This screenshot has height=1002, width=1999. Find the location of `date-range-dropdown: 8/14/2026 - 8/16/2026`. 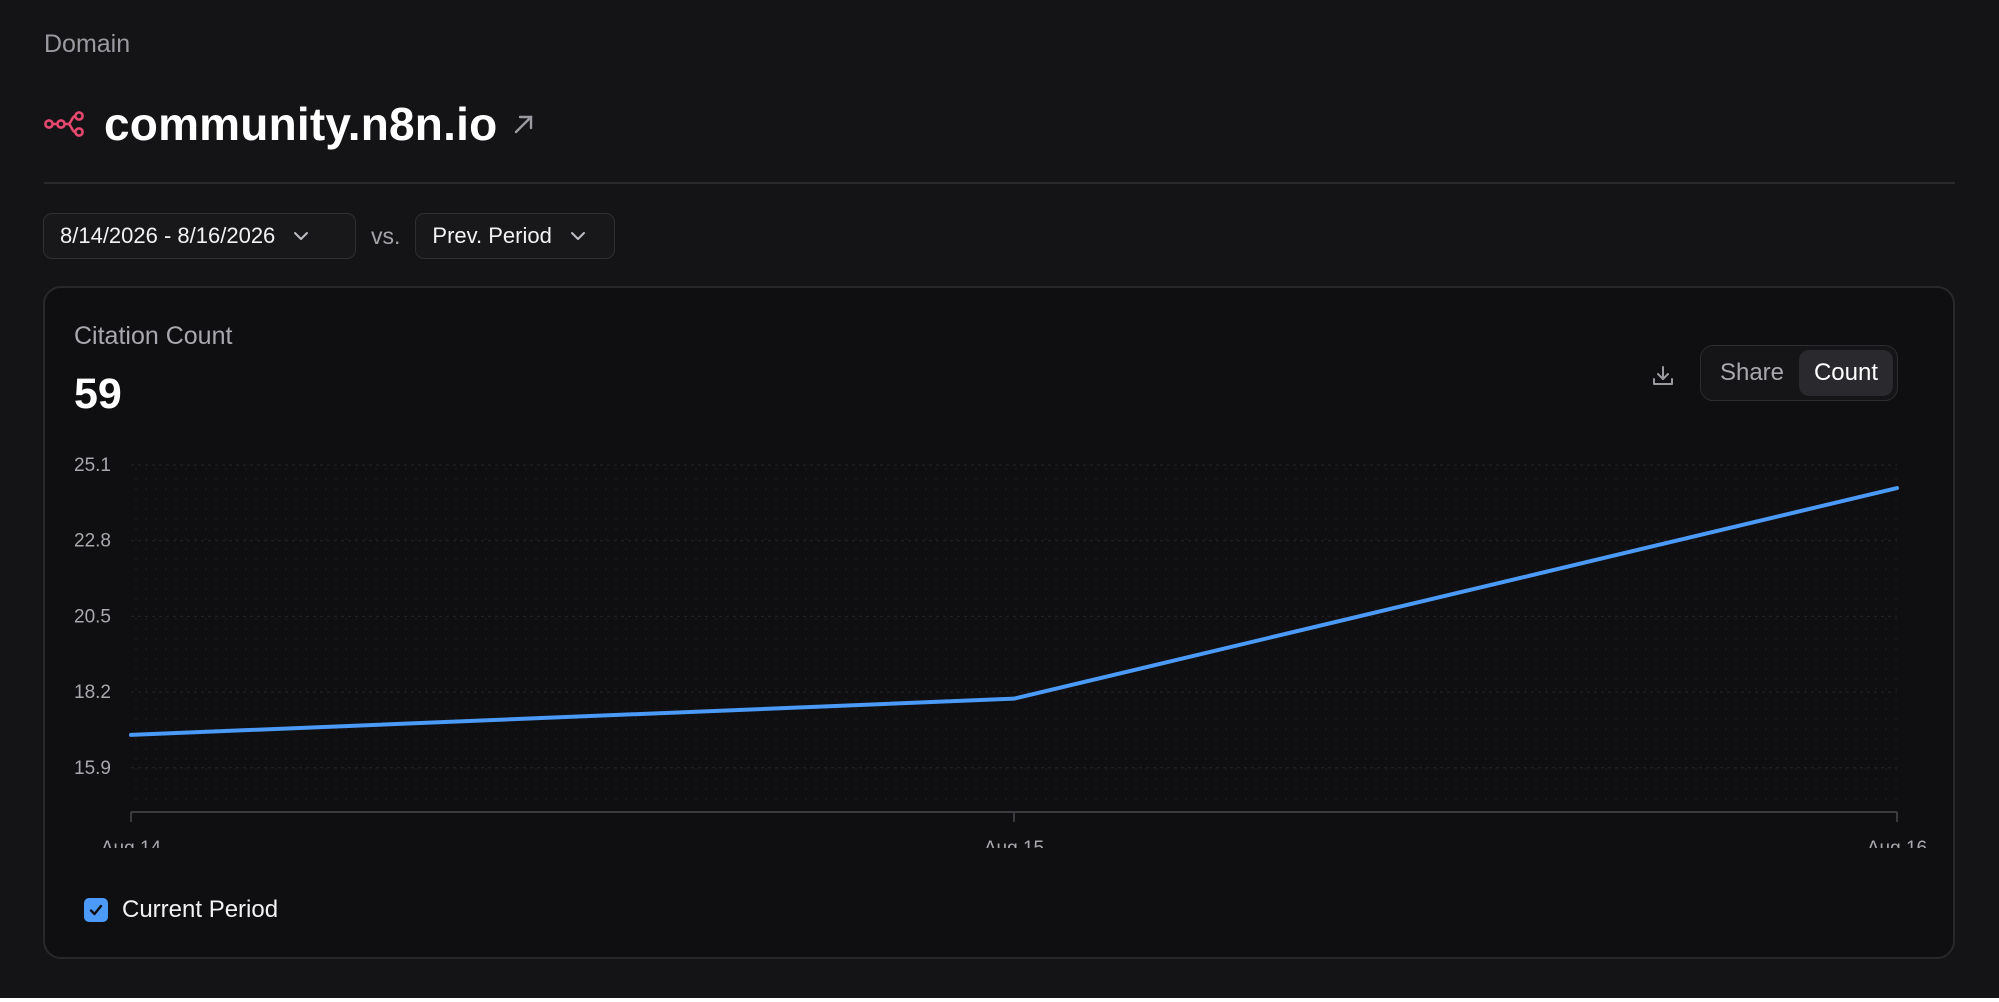

date-range-dropdown: 8/14/2026 - 8/16/2026 is located at coordinates (199, 236).